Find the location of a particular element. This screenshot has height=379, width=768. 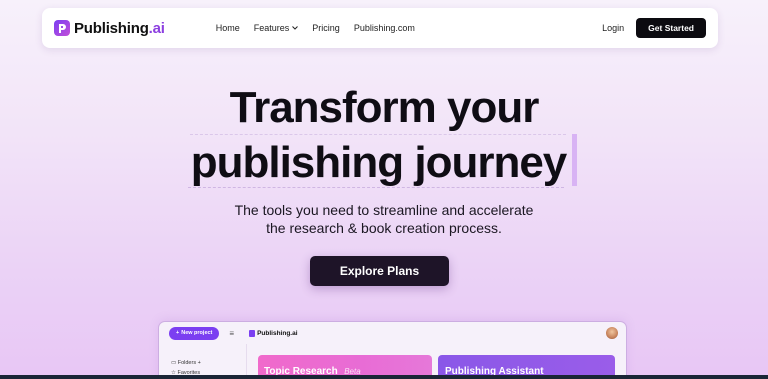

guide-line-top is located at coordinates (378, 134).